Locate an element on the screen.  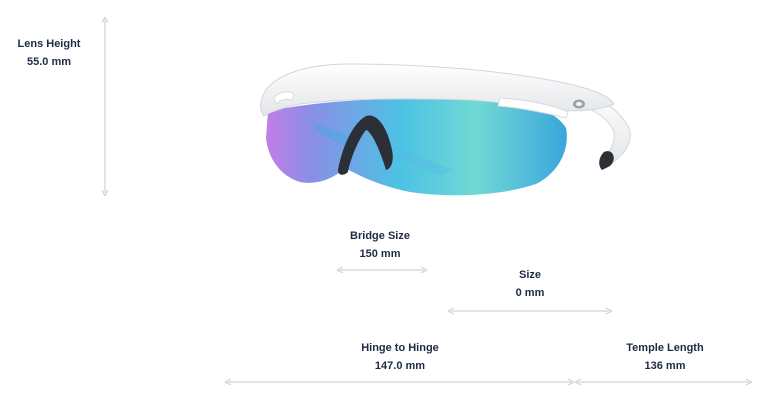
lens-height-value: 55.0 mm is located at coordinates (49, 62).